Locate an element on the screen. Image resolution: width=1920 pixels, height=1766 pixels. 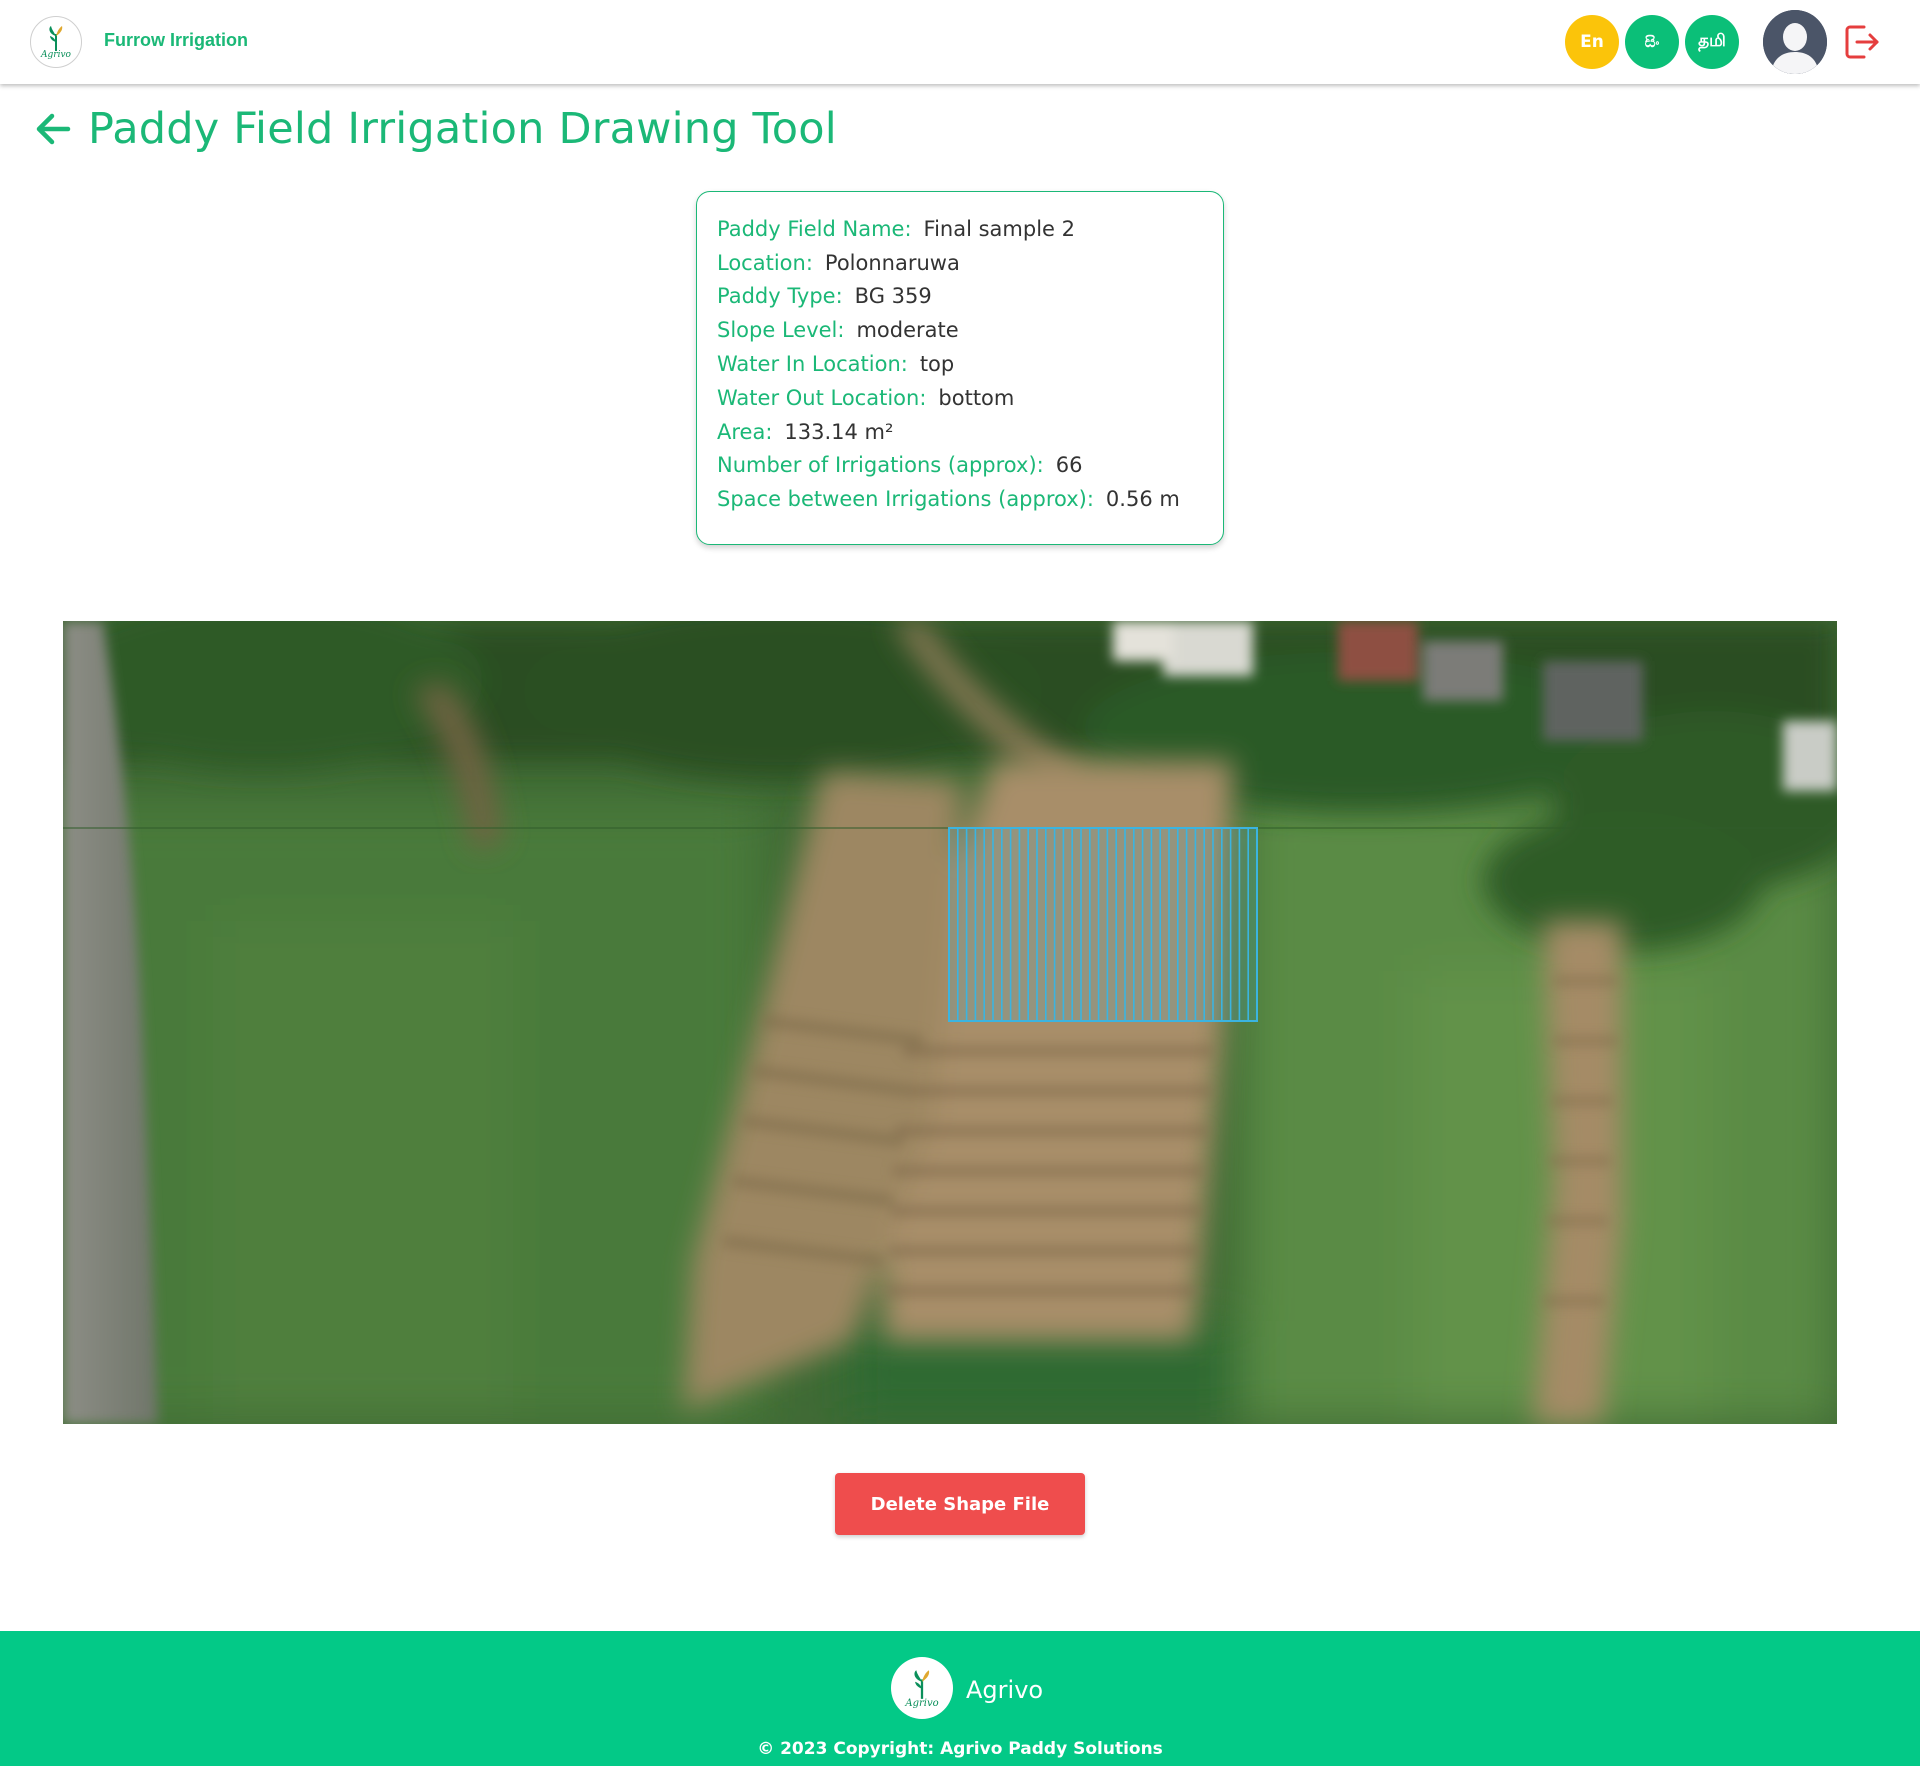
info-value: BG 359 is located at coordinates (893, 296).